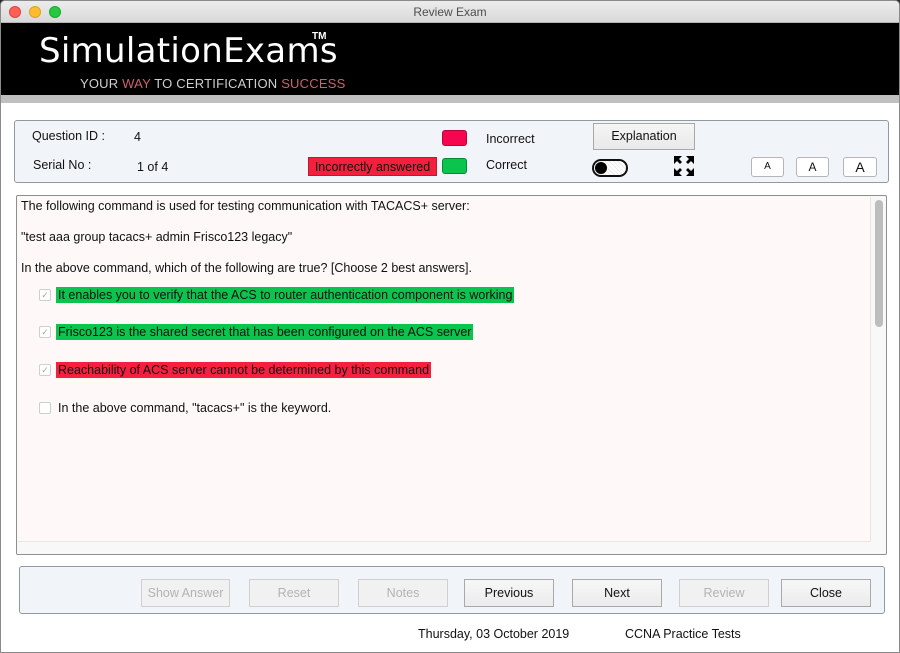  Describe the element at coordinates (153, 167) in the screenshot. I see `serial-no-value: 1 of 4` at that location.